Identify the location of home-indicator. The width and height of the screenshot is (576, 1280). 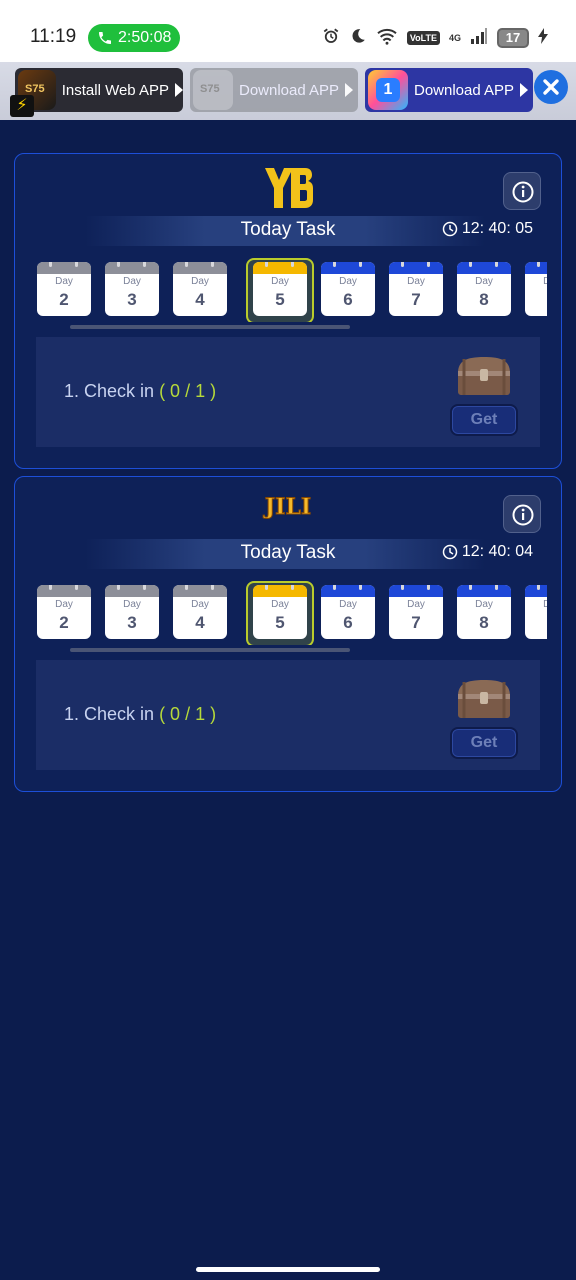
(288, 1269).